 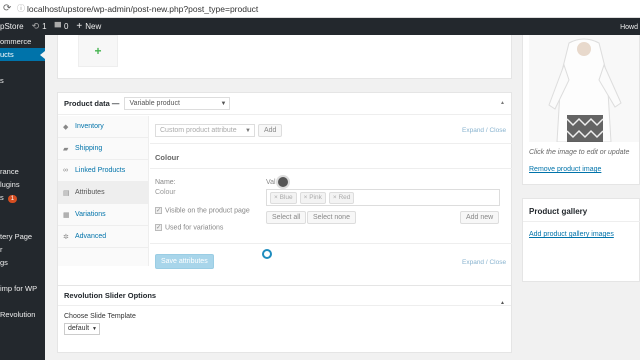 I want to click on updates-icon: ⟲, so click(x=35, y=26).